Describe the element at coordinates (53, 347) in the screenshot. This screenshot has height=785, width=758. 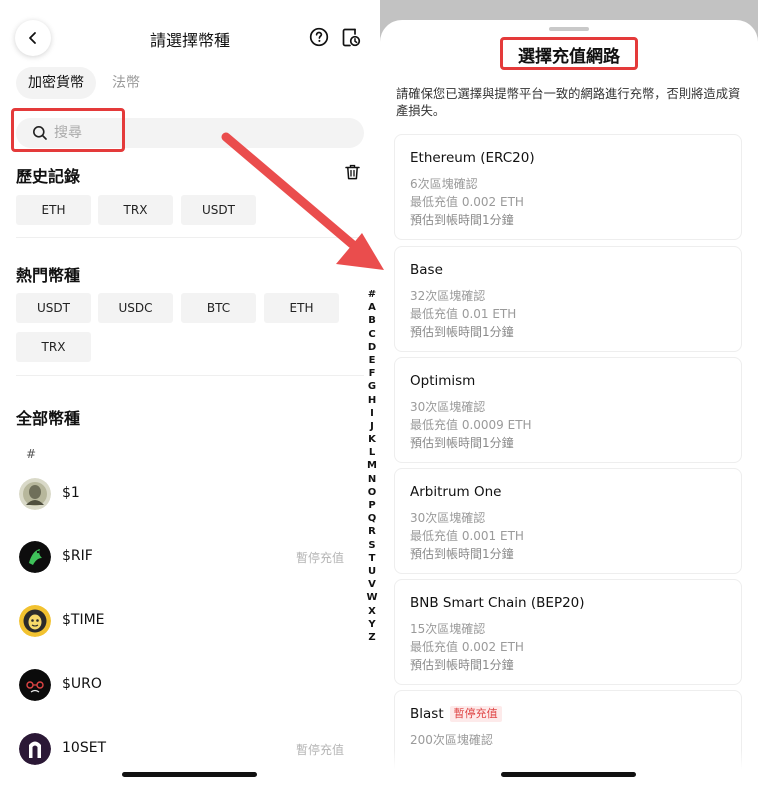
I see `hot-chip: TRX` at that location.